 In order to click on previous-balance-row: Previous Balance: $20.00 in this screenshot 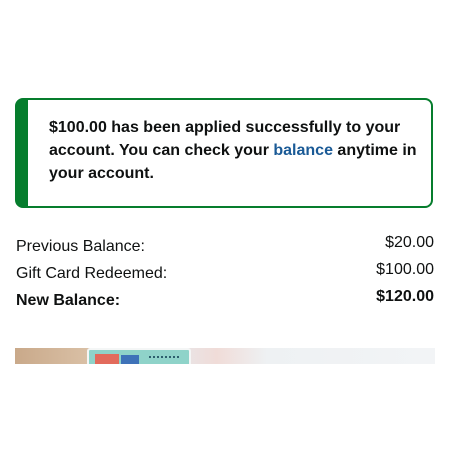, I will do `click(225, 246)`.